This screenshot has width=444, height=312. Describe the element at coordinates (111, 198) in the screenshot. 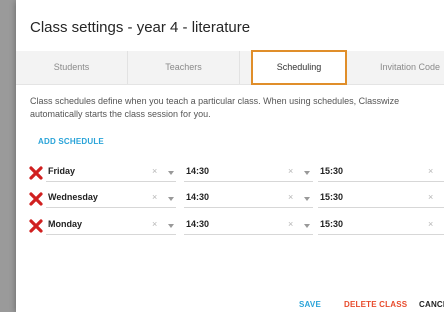

I see `day-select: Wednesday ×` at that location.